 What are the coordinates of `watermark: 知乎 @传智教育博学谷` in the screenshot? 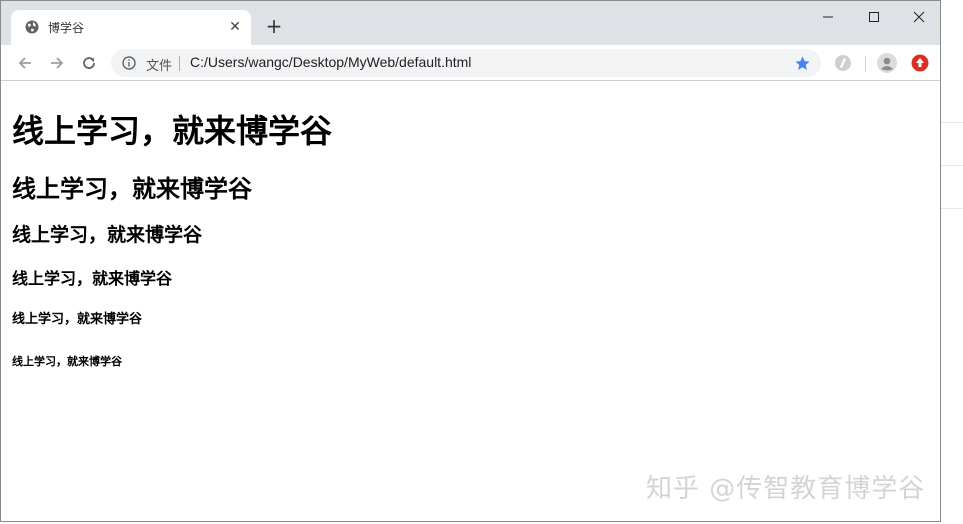 It's located at (786, 489).